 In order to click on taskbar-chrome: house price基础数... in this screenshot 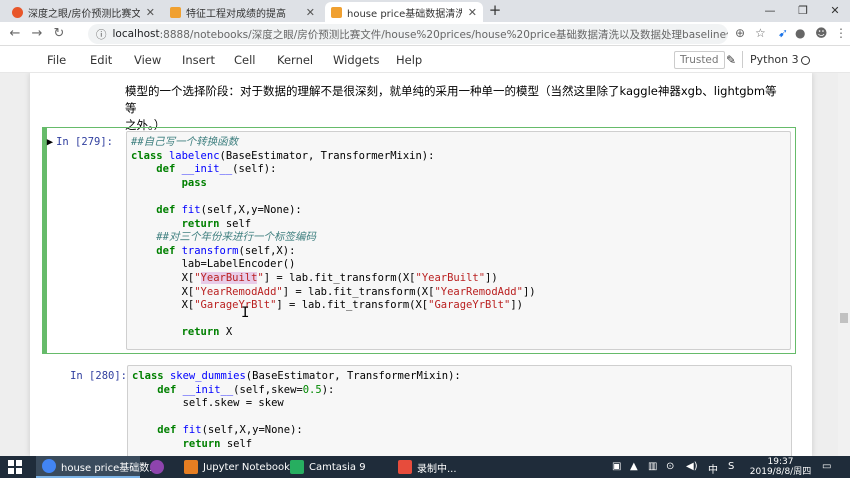, I will do `click(97, 467)`.